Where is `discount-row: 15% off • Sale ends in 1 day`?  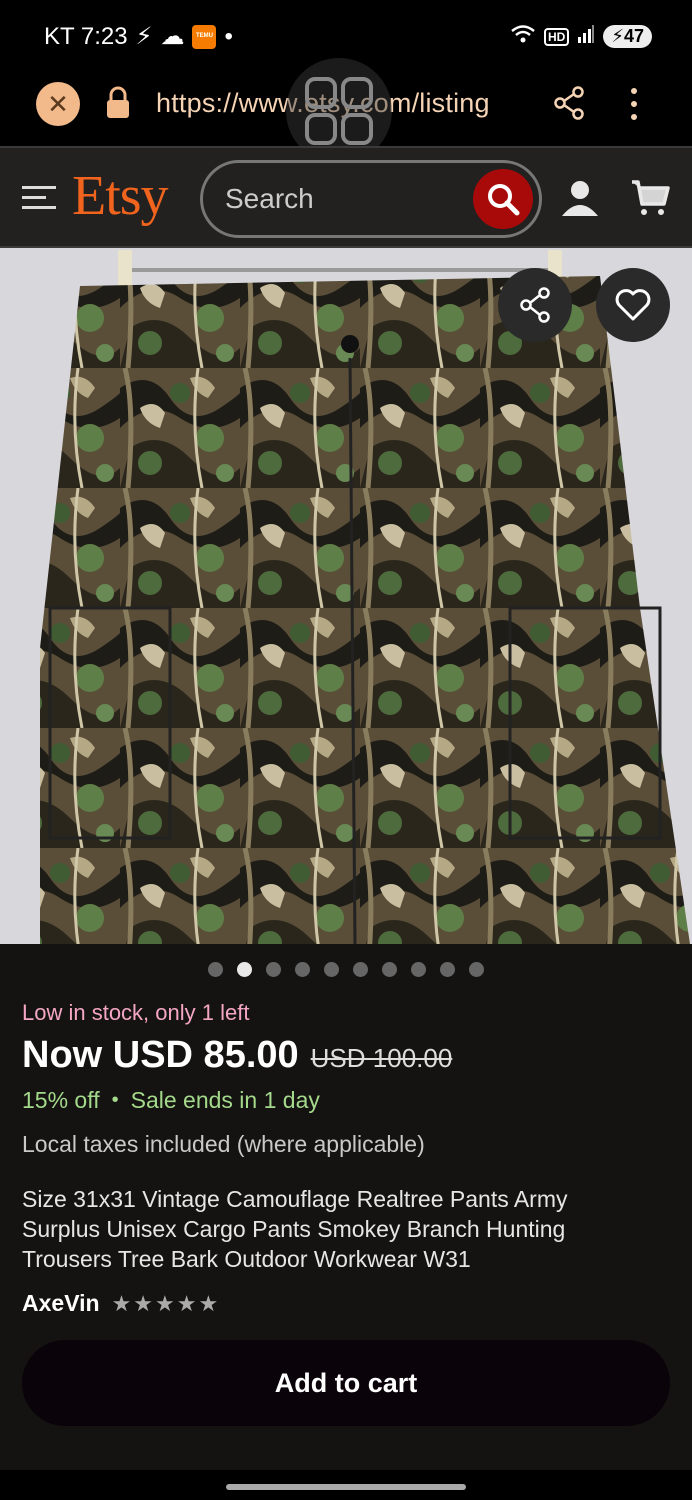
discount-row: 15% off • Sale ends in 1 day is located at coordinates (171, 1100).